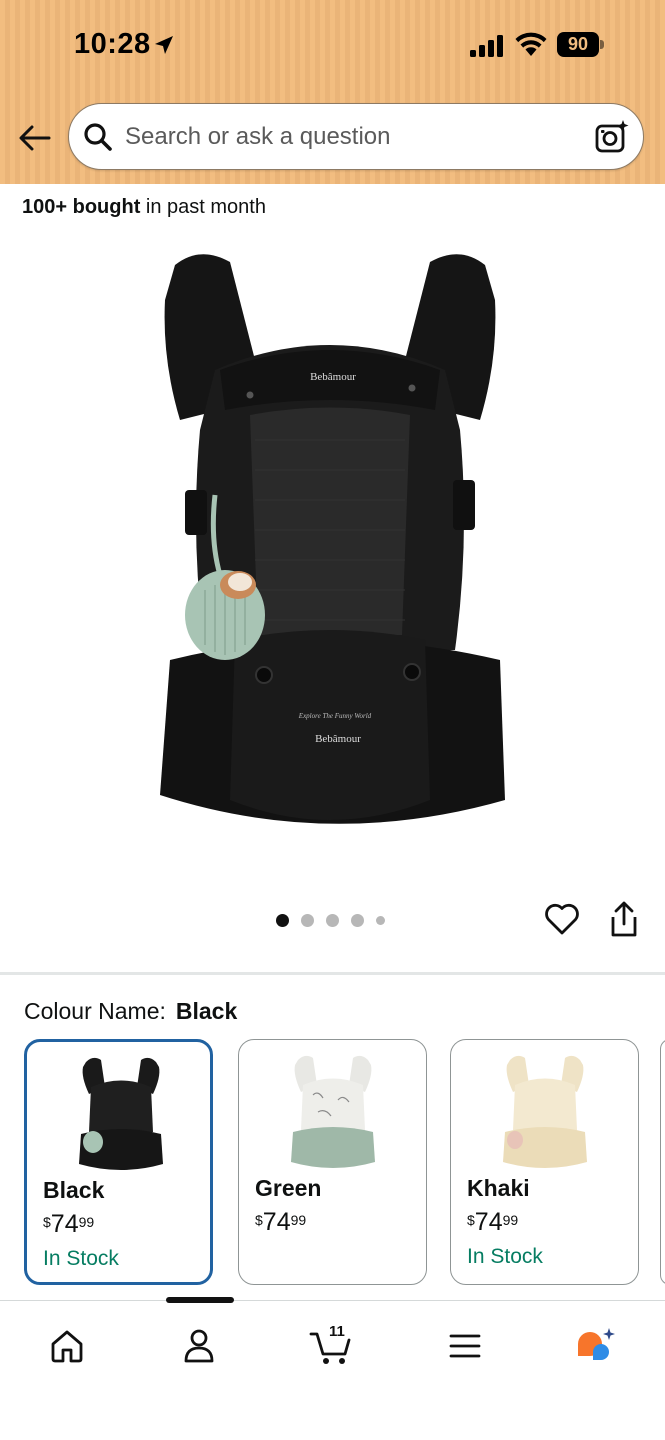 This screenshot has height=1440, width=665. What do you see at coordinates (332, 92) in the screenshot?
I see `header: 10:28 90` at bounding box center [332, 92].